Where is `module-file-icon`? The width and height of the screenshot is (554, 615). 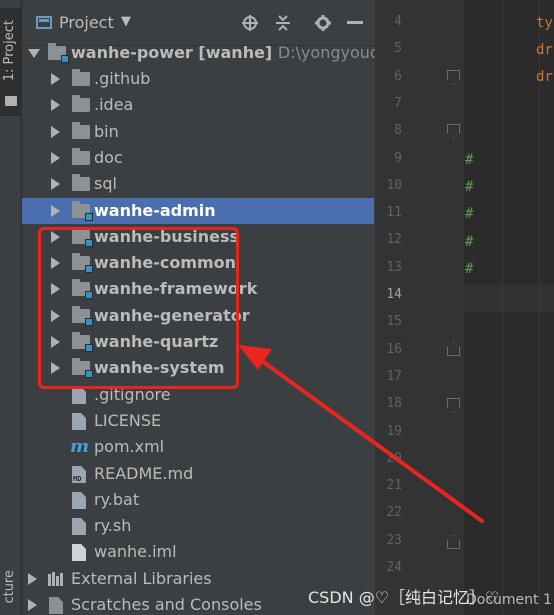
module-file-icon is located at coordinates (79, 552).